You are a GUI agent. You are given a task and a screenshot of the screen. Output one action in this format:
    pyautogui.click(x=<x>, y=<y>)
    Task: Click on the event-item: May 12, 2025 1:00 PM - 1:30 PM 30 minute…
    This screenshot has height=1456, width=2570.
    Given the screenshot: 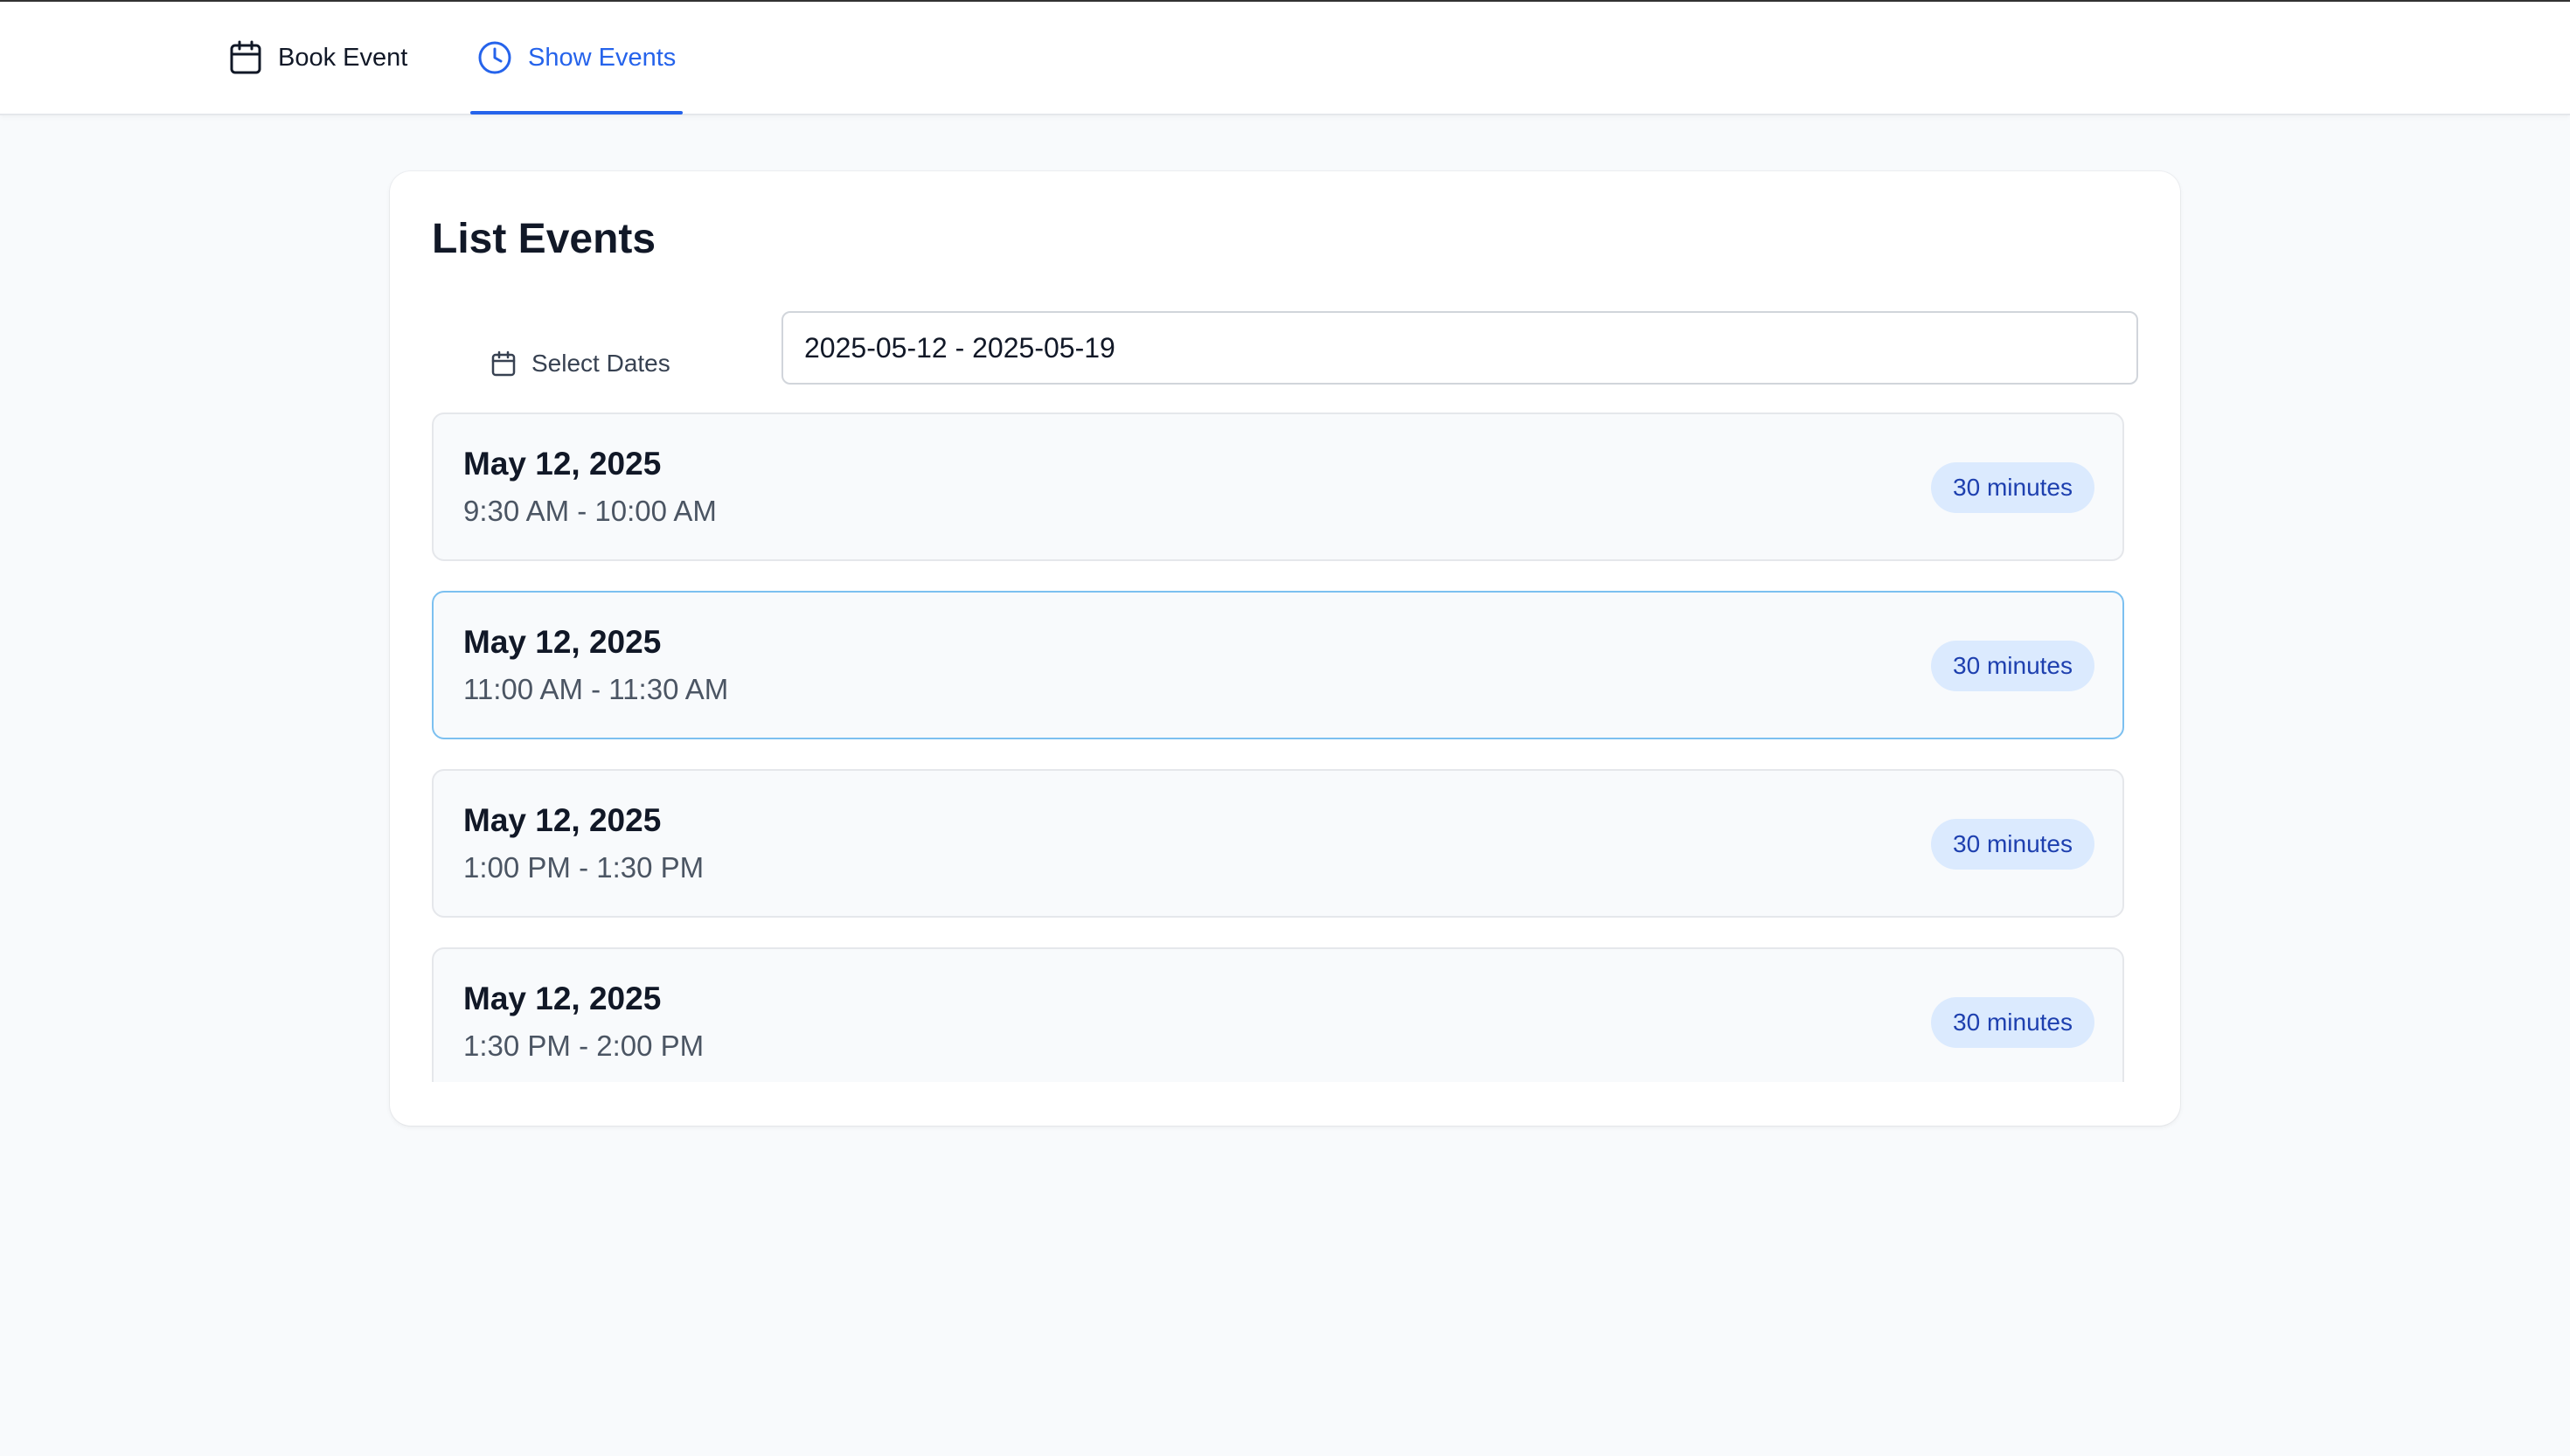 What is the action you would take?
    pyautogui.click(x=1278, y=843)
    